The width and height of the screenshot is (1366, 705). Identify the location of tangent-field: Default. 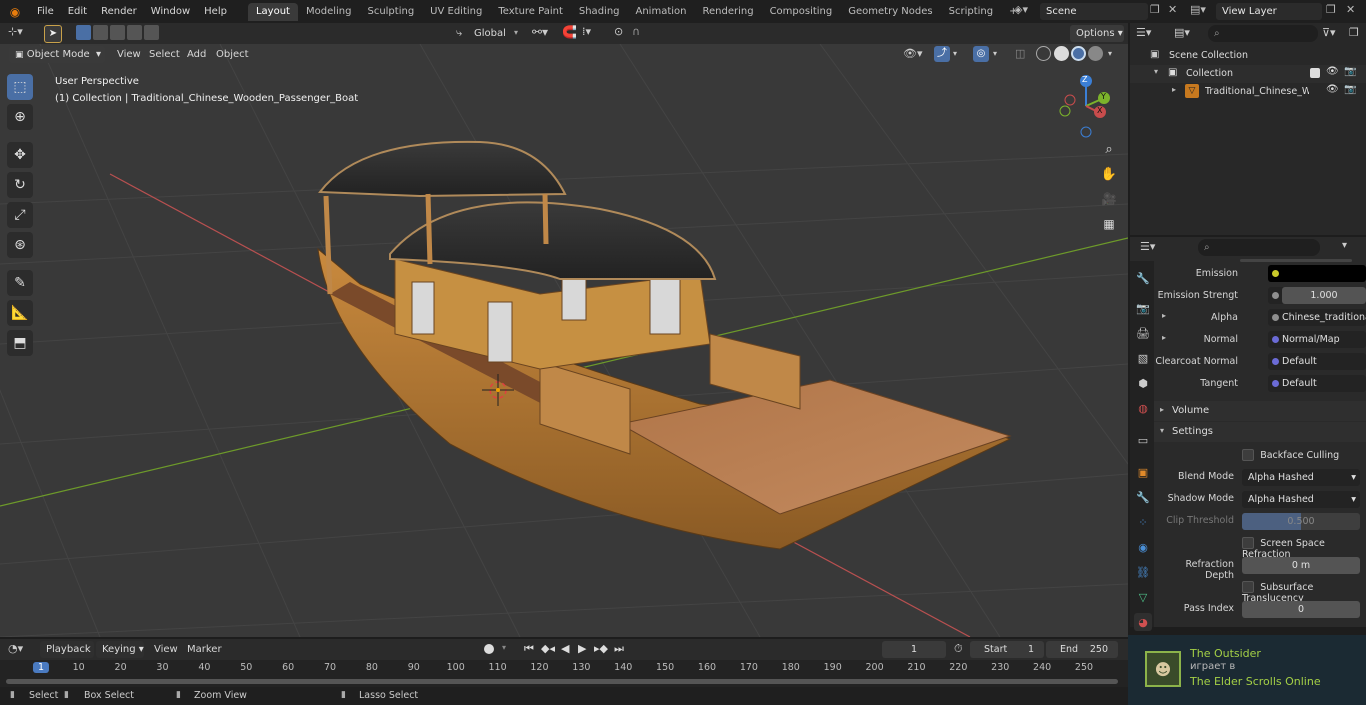
(1317, 383).